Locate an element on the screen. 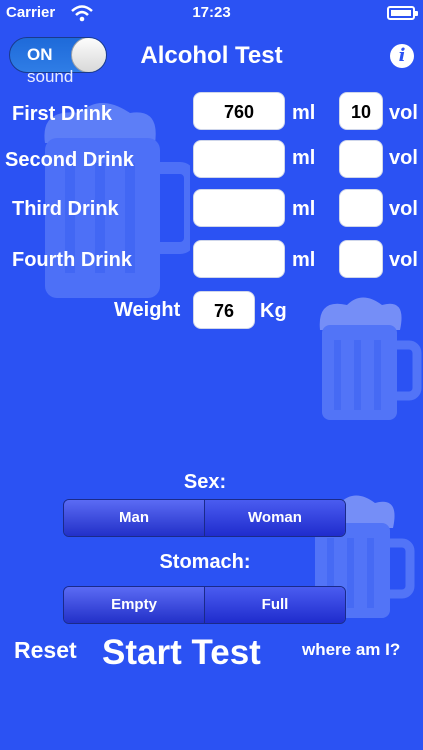  sex-option-man: Man is located at coordinates (134, 518).